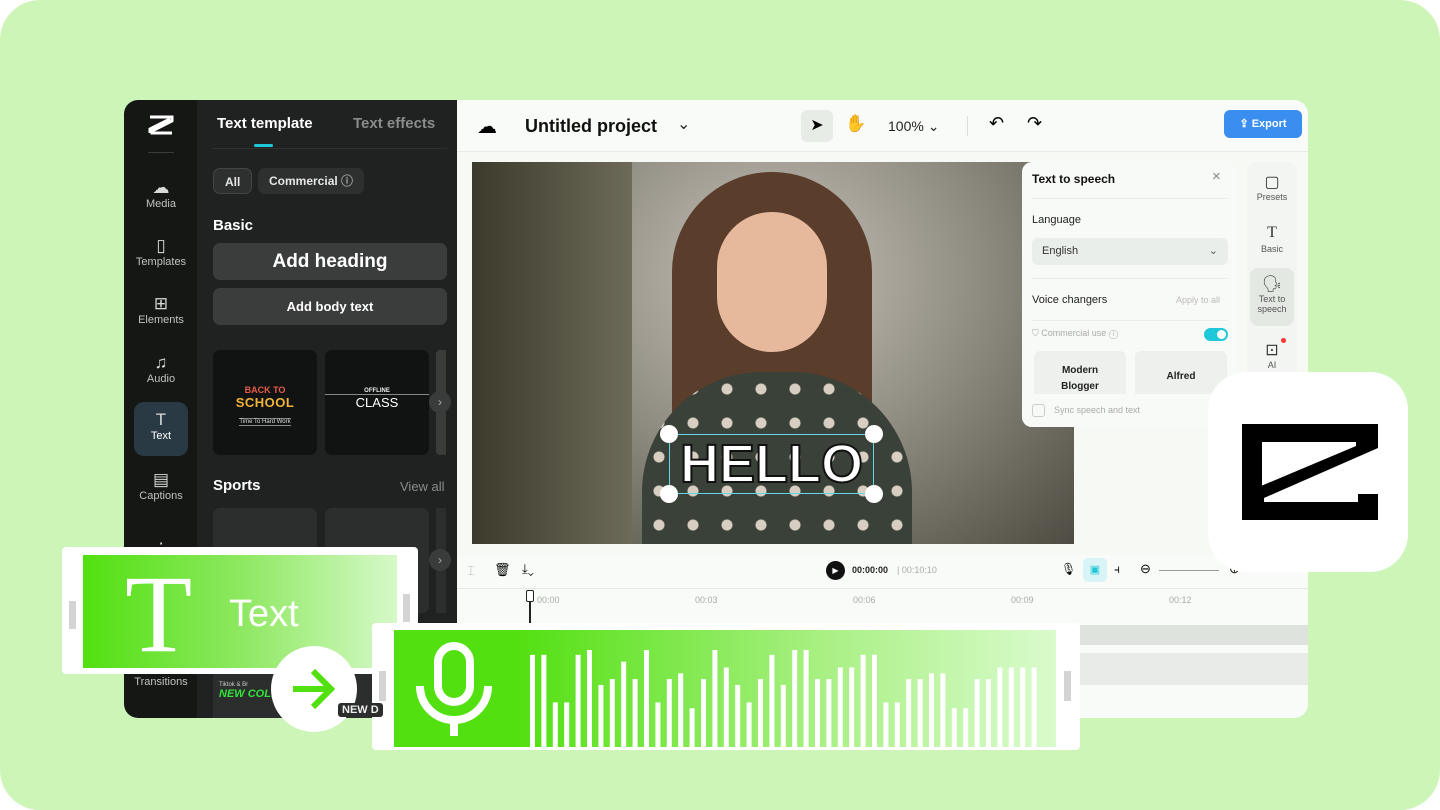  I want to click on apply-to-all-button: Apply to all, so click(1198, 300).